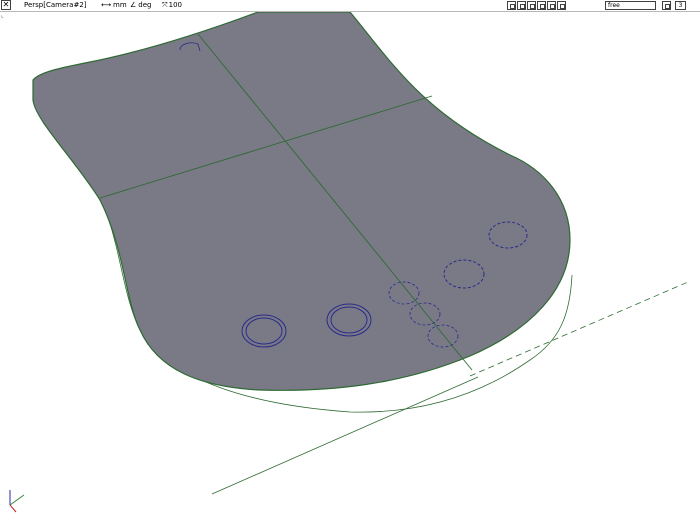  Describe the element at coordinates (511, 5) in the screenshot. I see `undo-view-icon` at that location.